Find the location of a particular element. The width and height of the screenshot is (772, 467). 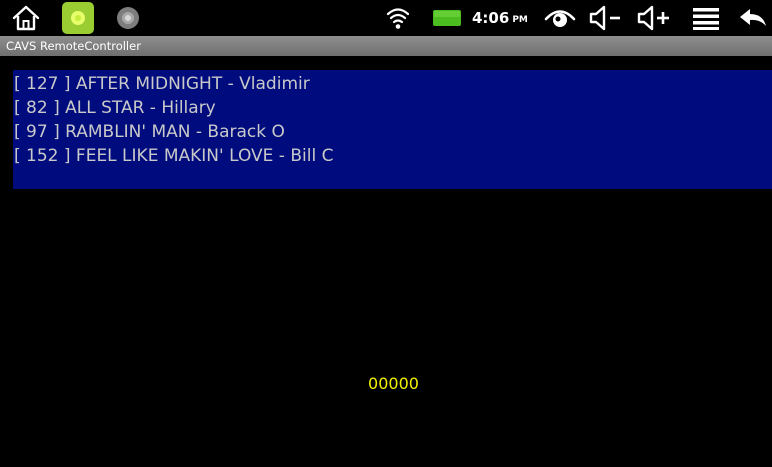

back-icon is located at coordinates (753, 18).